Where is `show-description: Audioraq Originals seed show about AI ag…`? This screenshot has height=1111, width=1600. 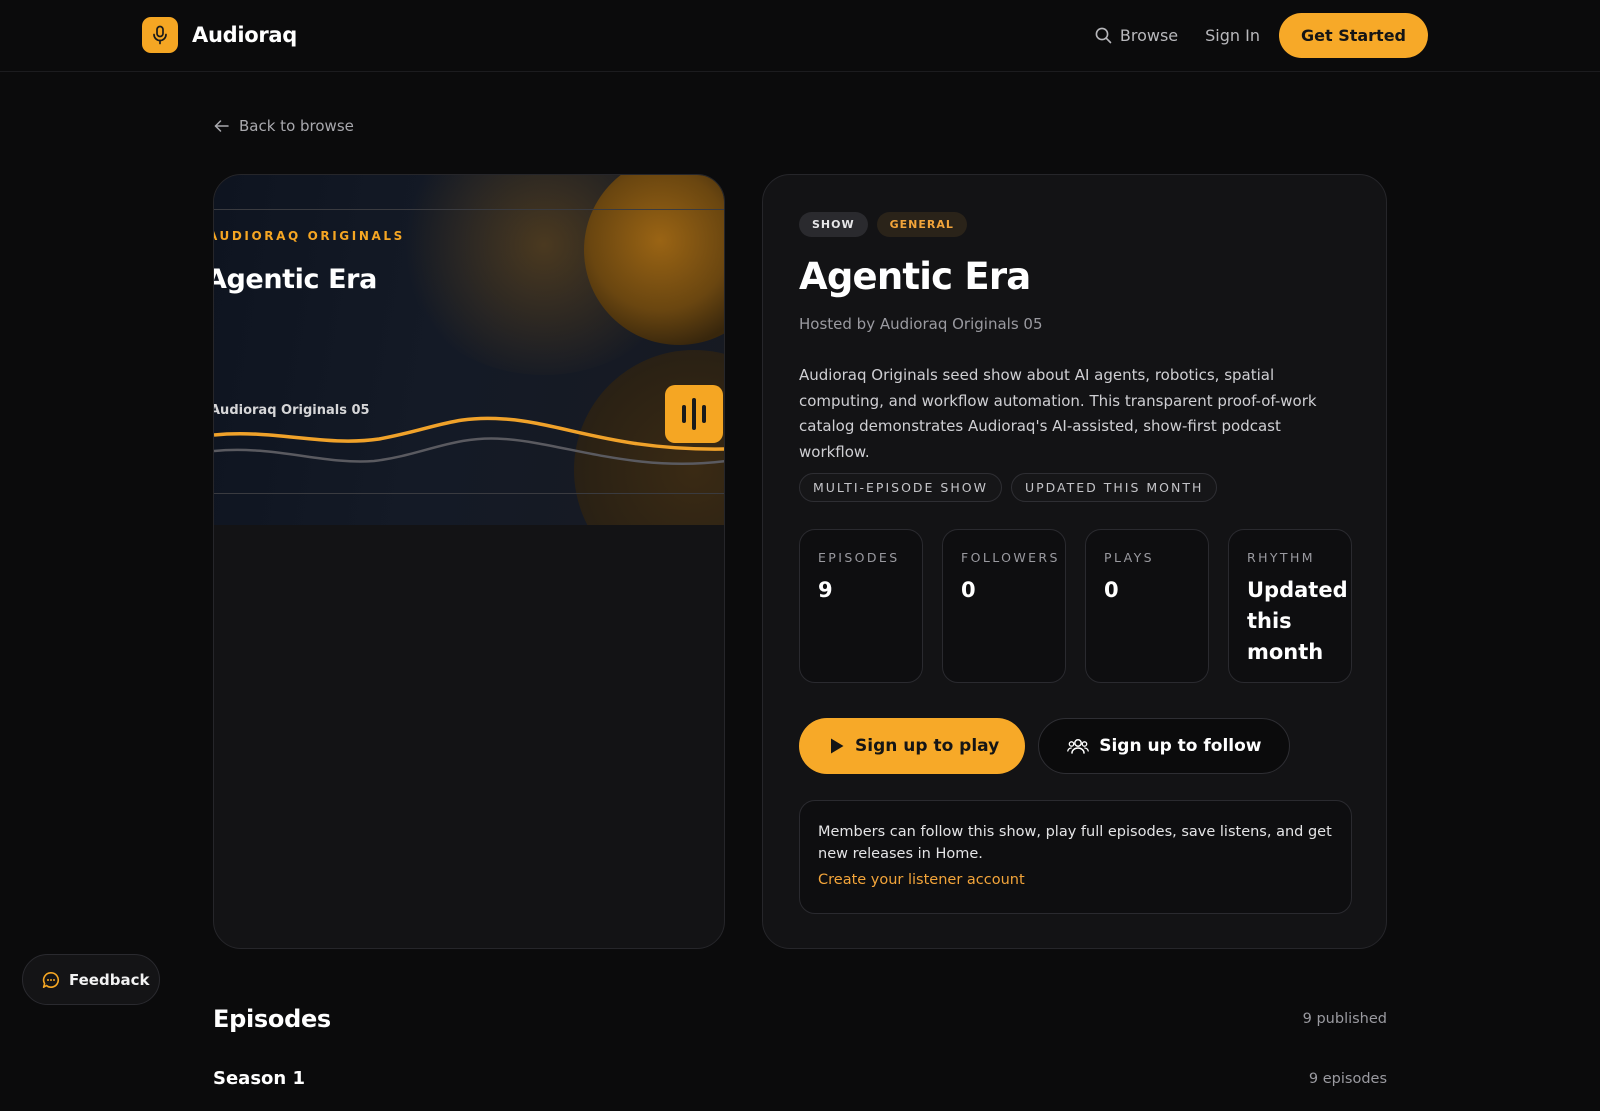 show-description: Audioraq Originals seed show about AI ag… is located at coordinates (1058, 413).